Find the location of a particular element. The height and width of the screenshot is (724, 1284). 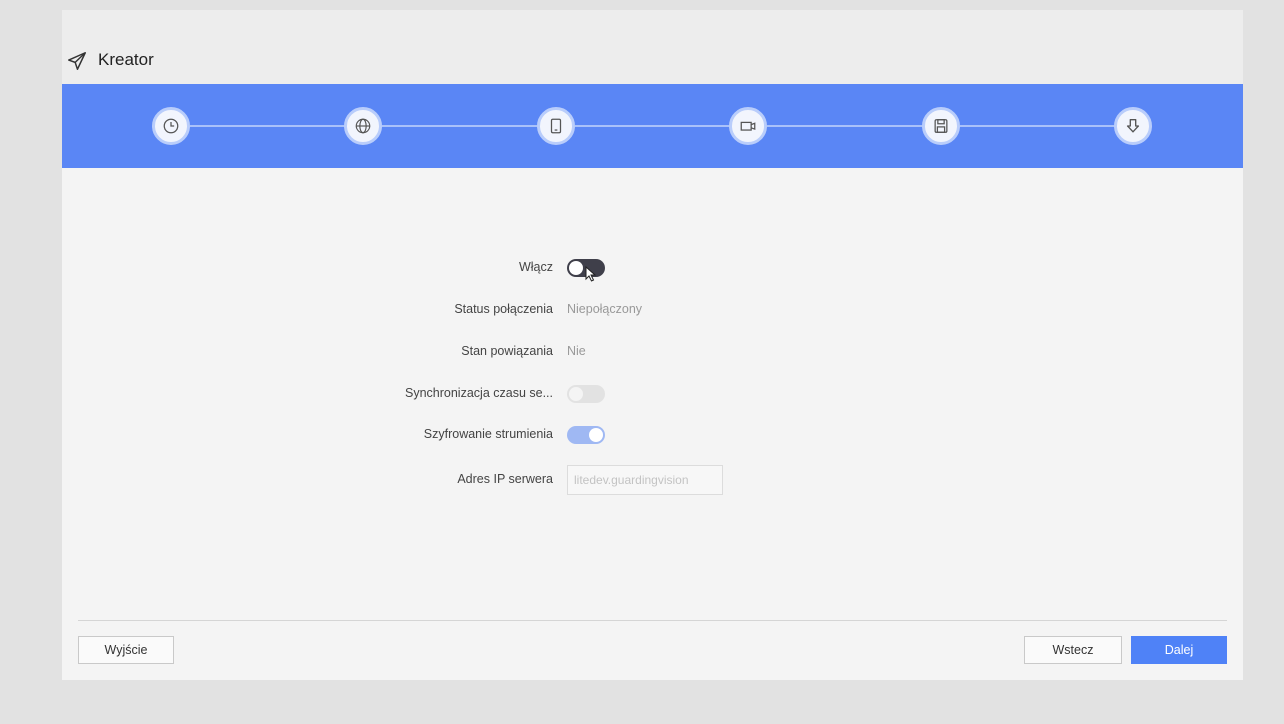

connection-status-label: Status połączenia is located at coordinates (503, 309).